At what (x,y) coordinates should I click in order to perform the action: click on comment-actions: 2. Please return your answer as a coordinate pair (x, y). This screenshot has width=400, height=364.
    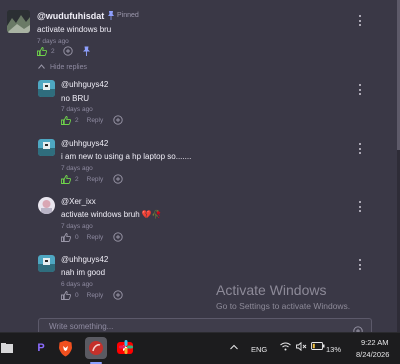
    Looking at the image, I should click on (64, 51).